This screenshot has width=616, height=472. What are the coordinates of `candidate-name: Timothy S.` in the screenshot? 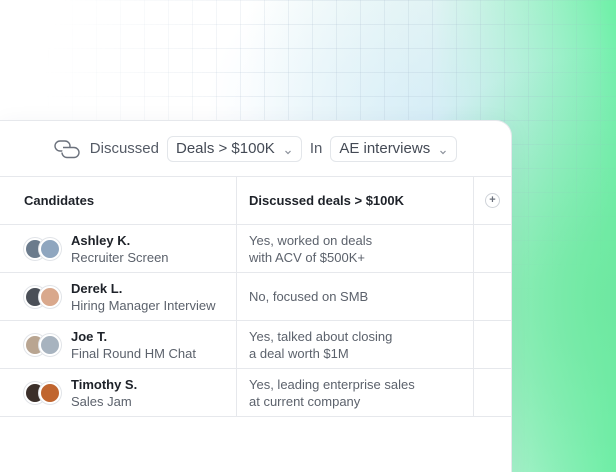 It's located at (104, 384).